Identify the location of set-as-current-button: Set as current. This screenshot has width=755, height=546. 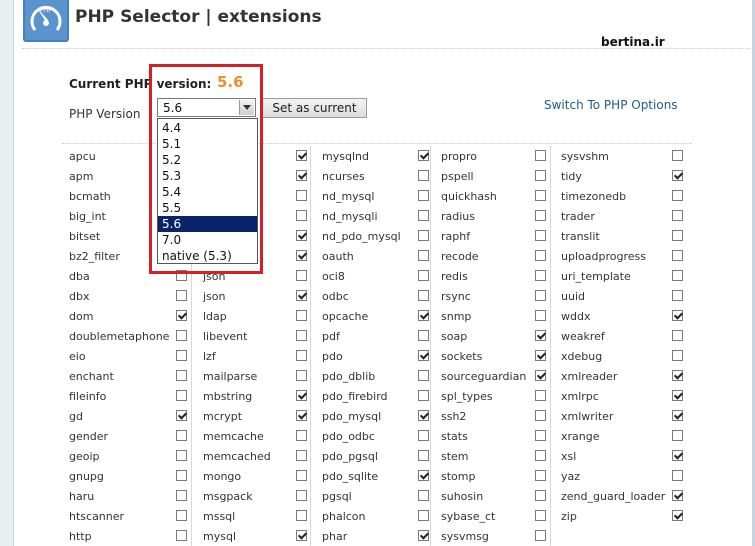
(314, 108).